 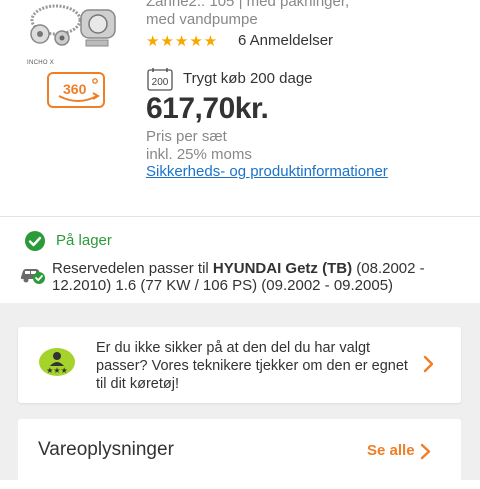 What do you see at coordinates (132, 268) in the screenshot?
I see `fit-prefix: Reservedelen passer til` at bounding box center [132, 268].